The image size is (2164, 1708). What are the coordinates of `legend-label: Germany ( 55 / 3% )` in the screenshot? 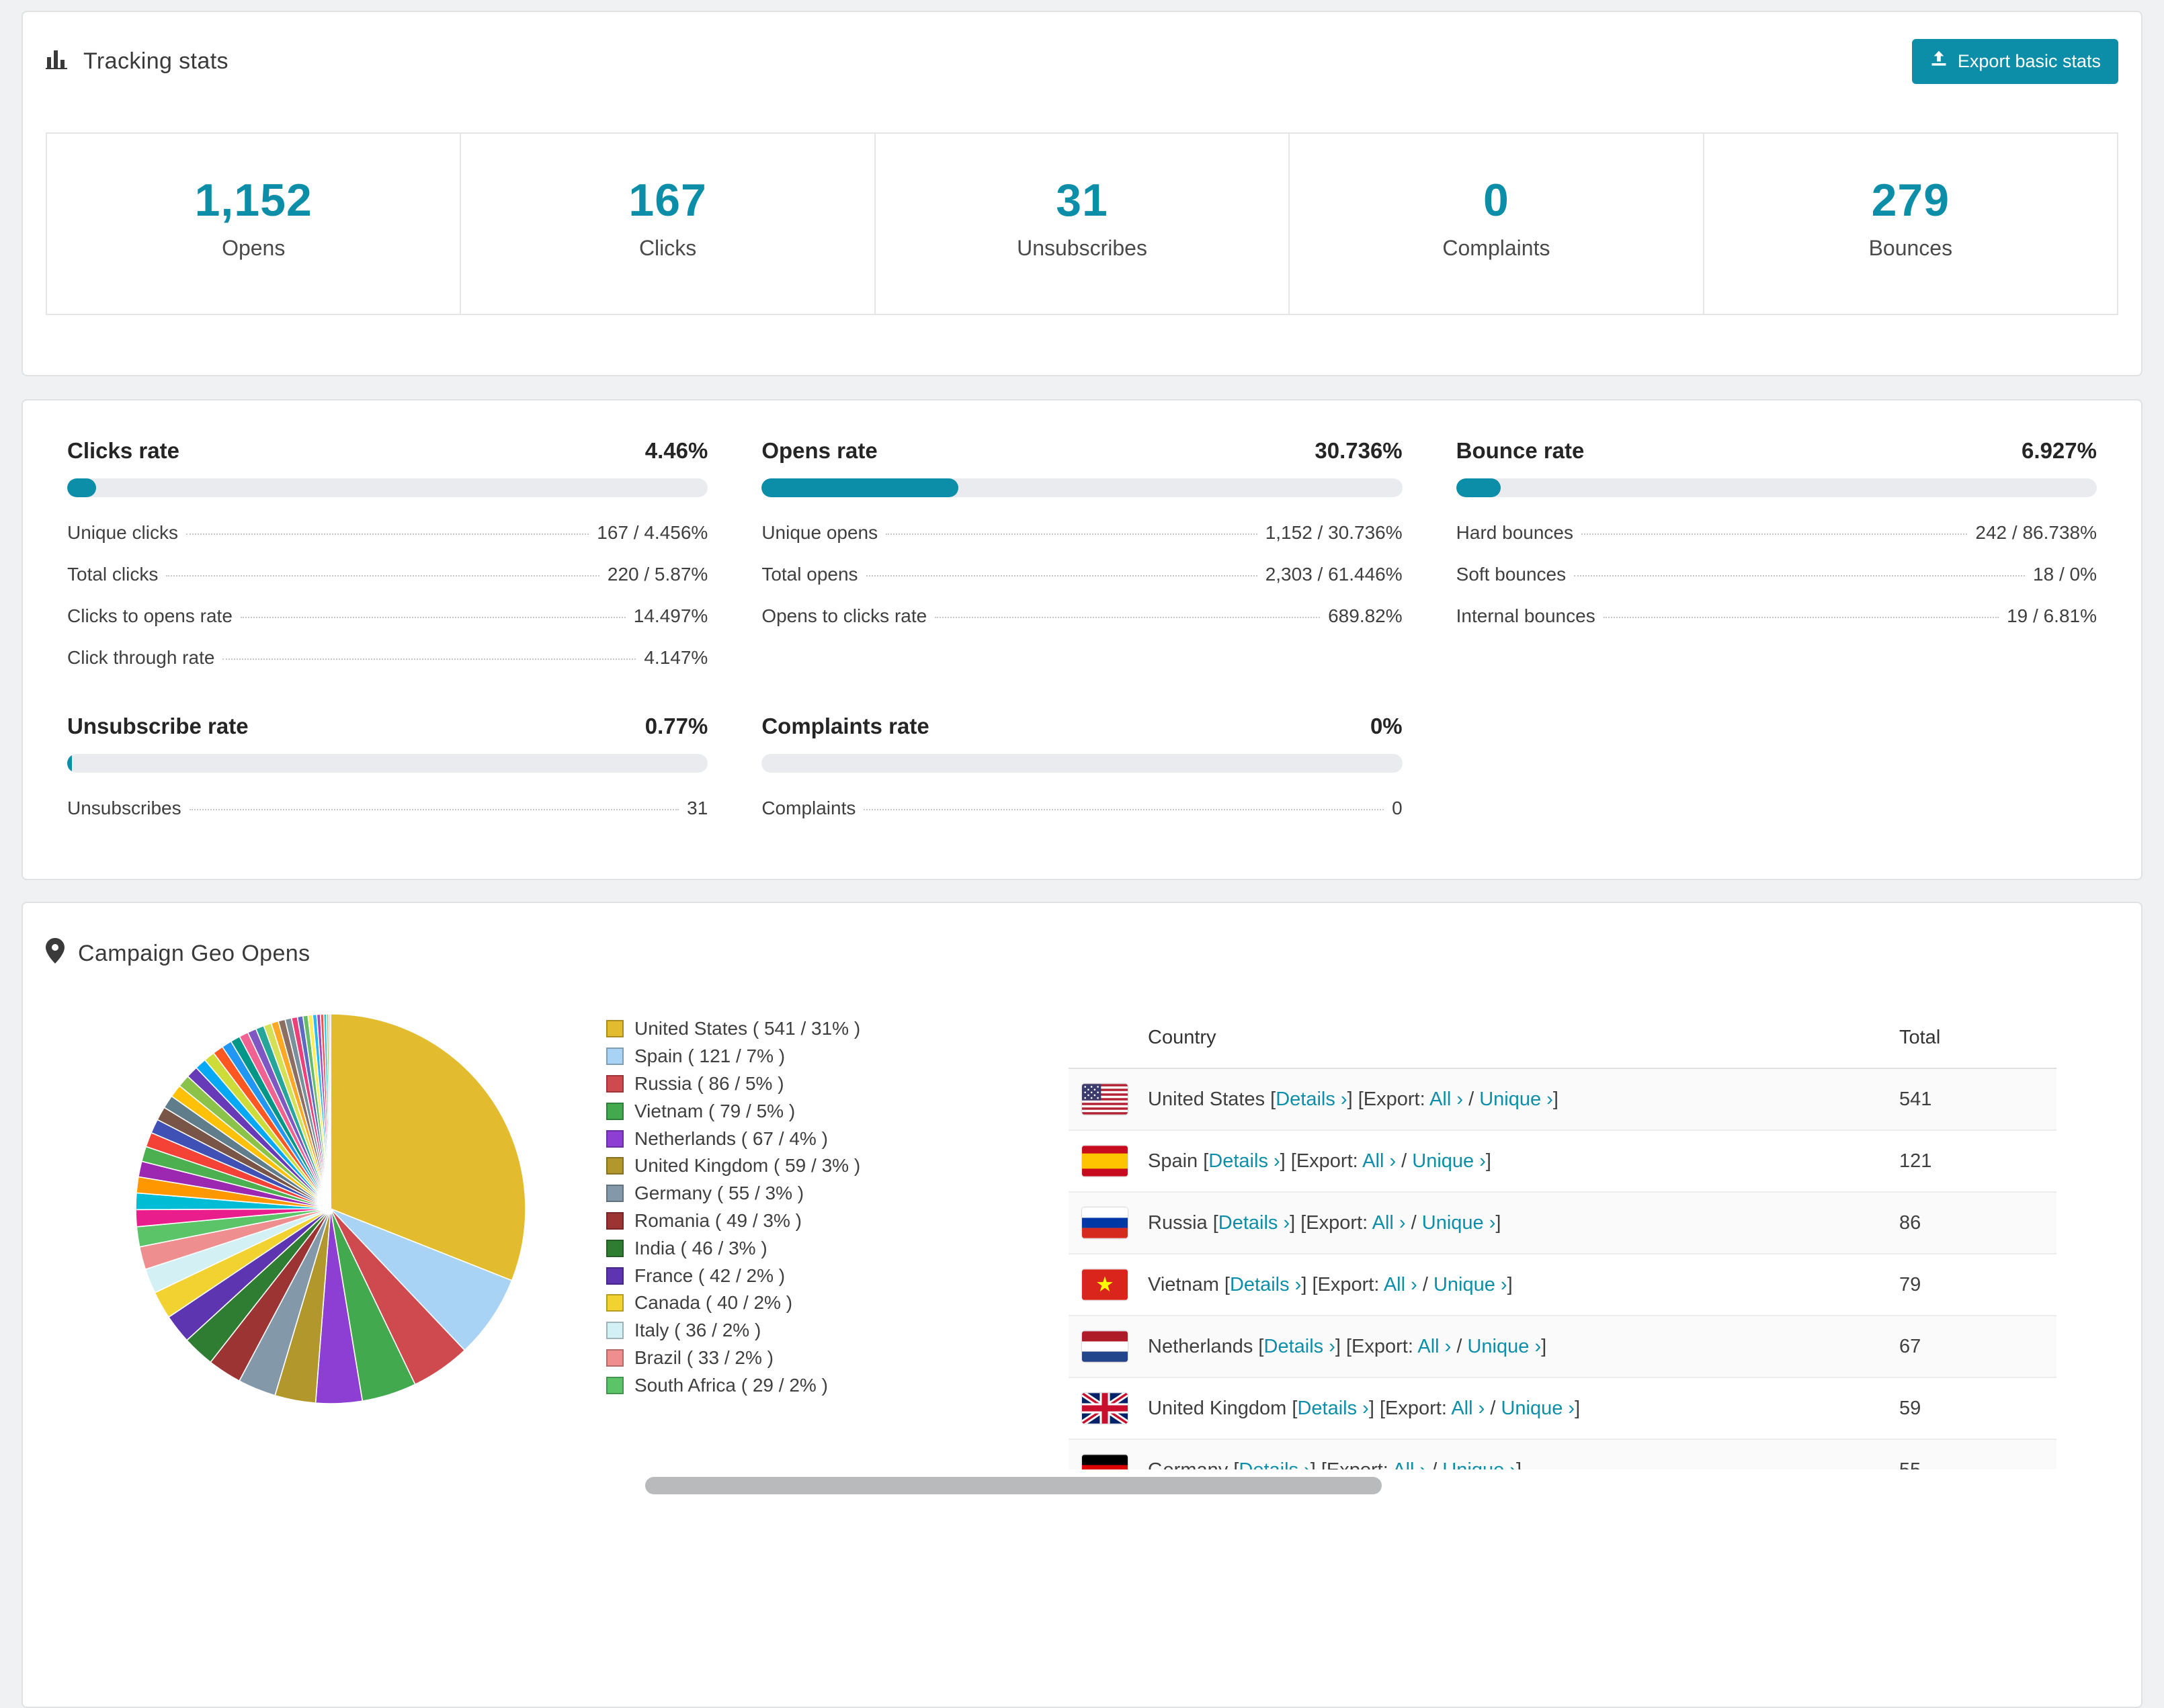 It's located at (719, 1193).